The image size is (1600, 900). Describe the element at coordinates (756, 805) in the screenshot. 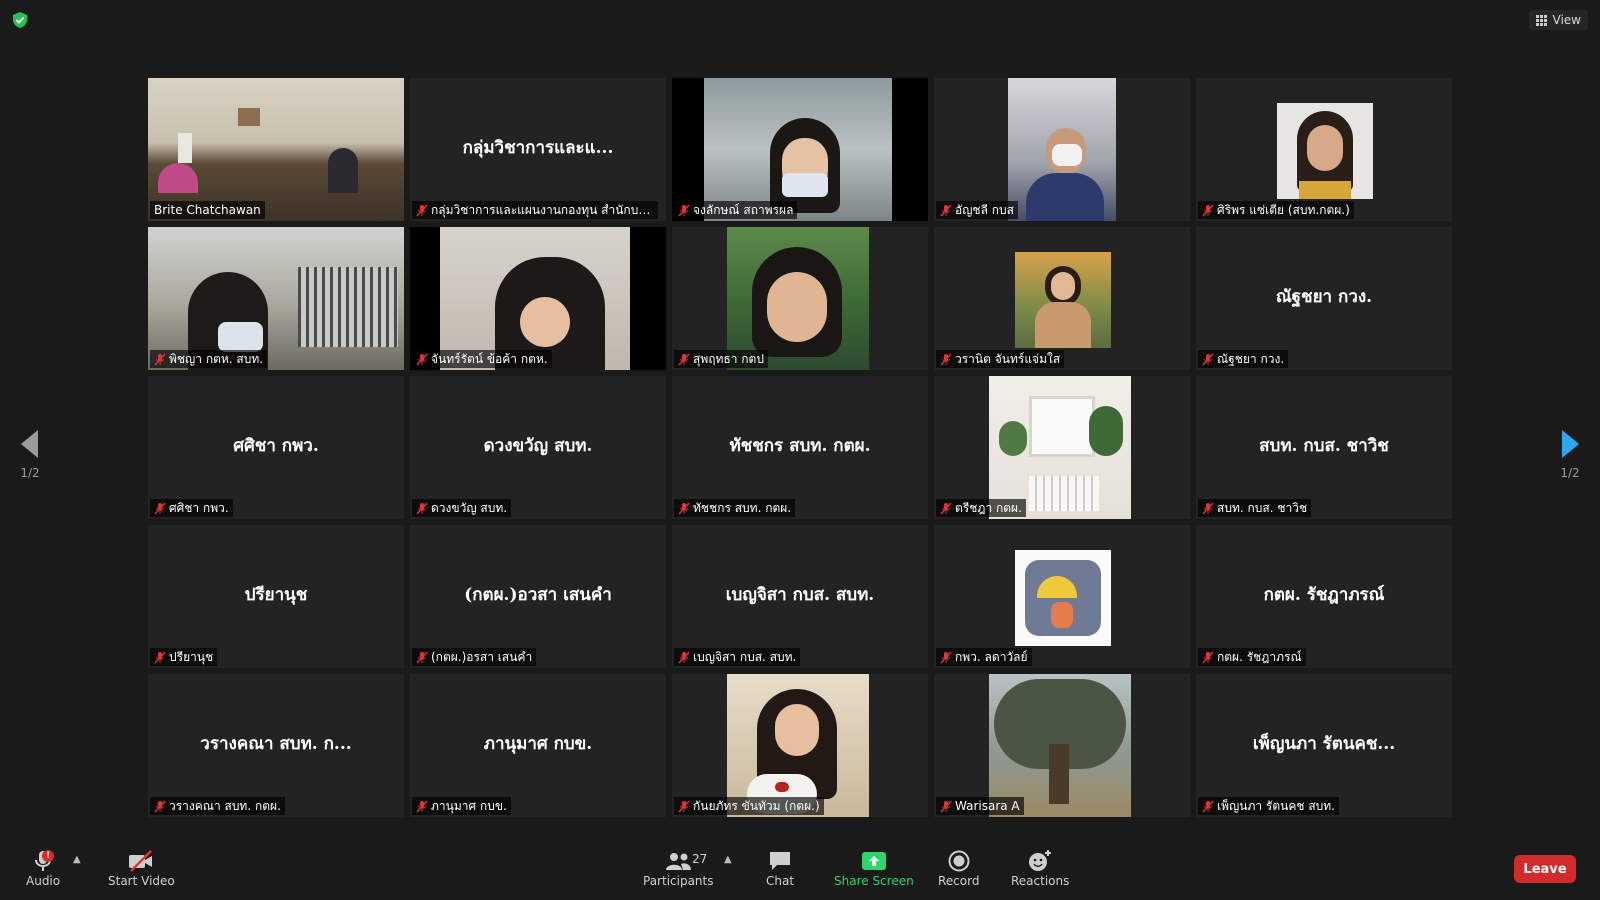

I see `participant-name: กันยภัทร ขันทัวม (กตผ.)` at that location.